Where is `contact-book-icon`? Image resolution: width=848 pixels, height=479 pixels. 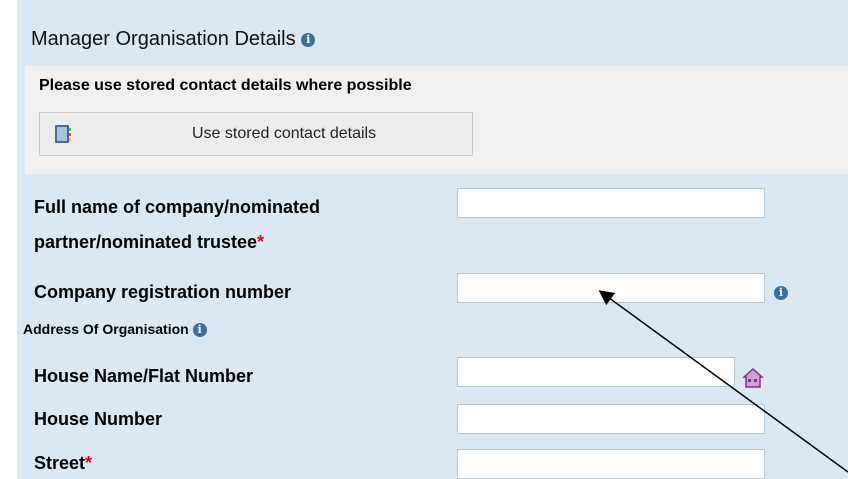
contact-book-icon is located at coordinates (63, 134).